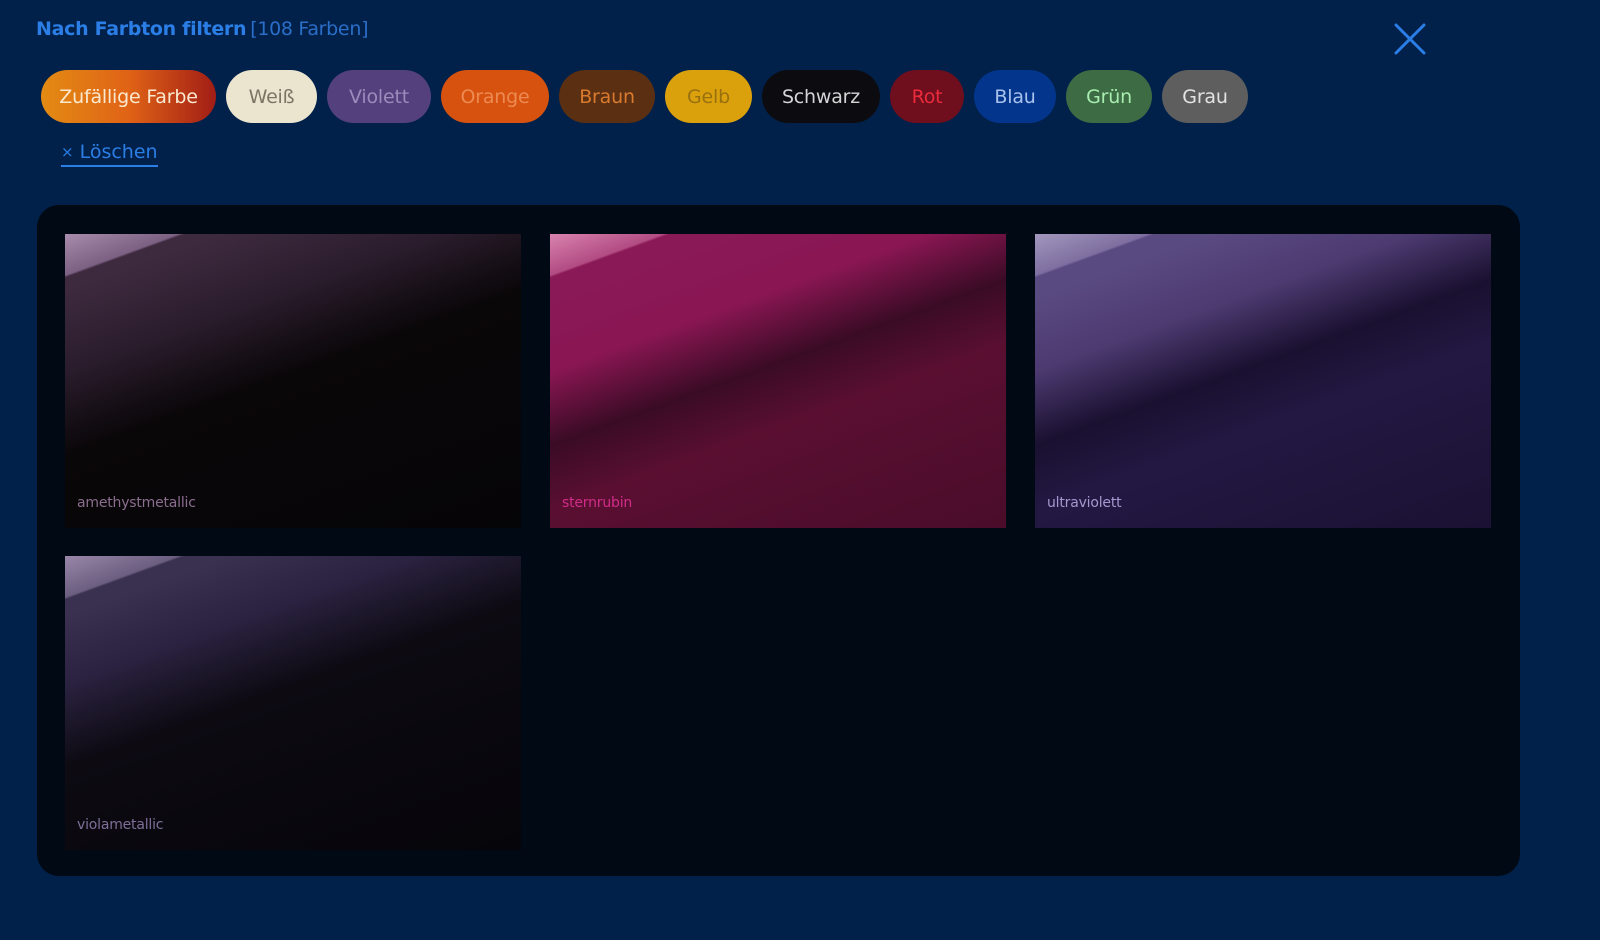 The image size is (1600, 940). I want to click on color-count: [108 Farben], so click(309, 29).